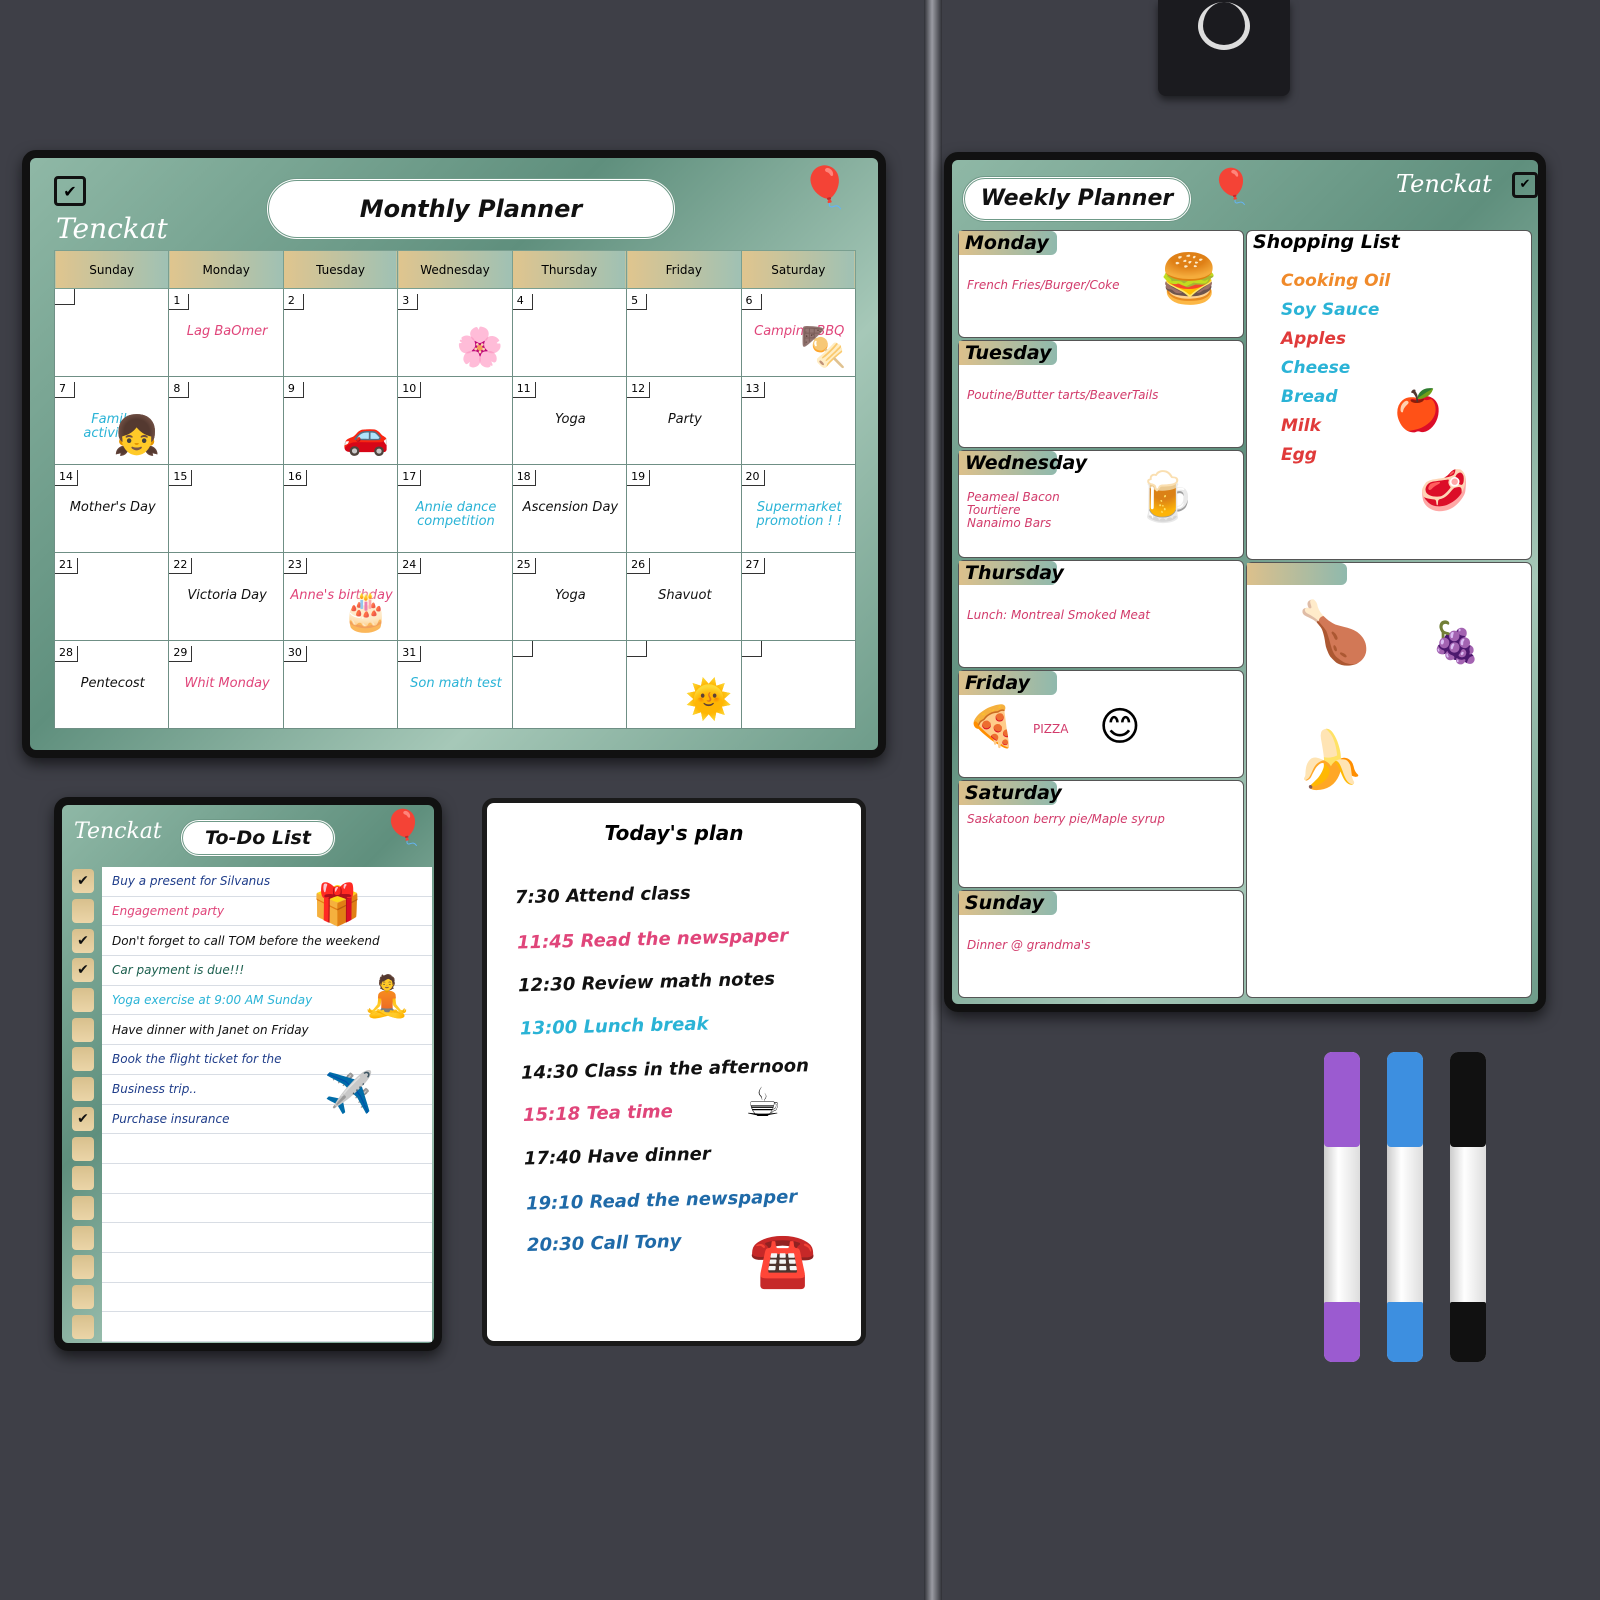 The image size is (1600, 1600). What do you see at coordinates (226, 420) in the screenshot?
I see `calendar-cell: 8` at bounding box center [226, 420].